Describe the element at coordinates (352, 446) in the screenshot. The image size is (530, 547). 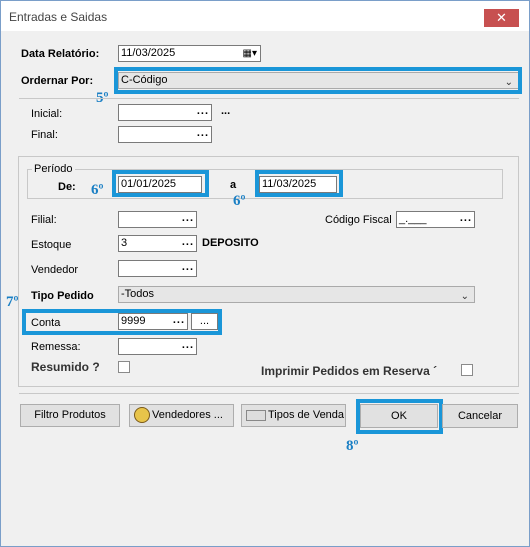
I see `annotation-8: 8º` at that location.